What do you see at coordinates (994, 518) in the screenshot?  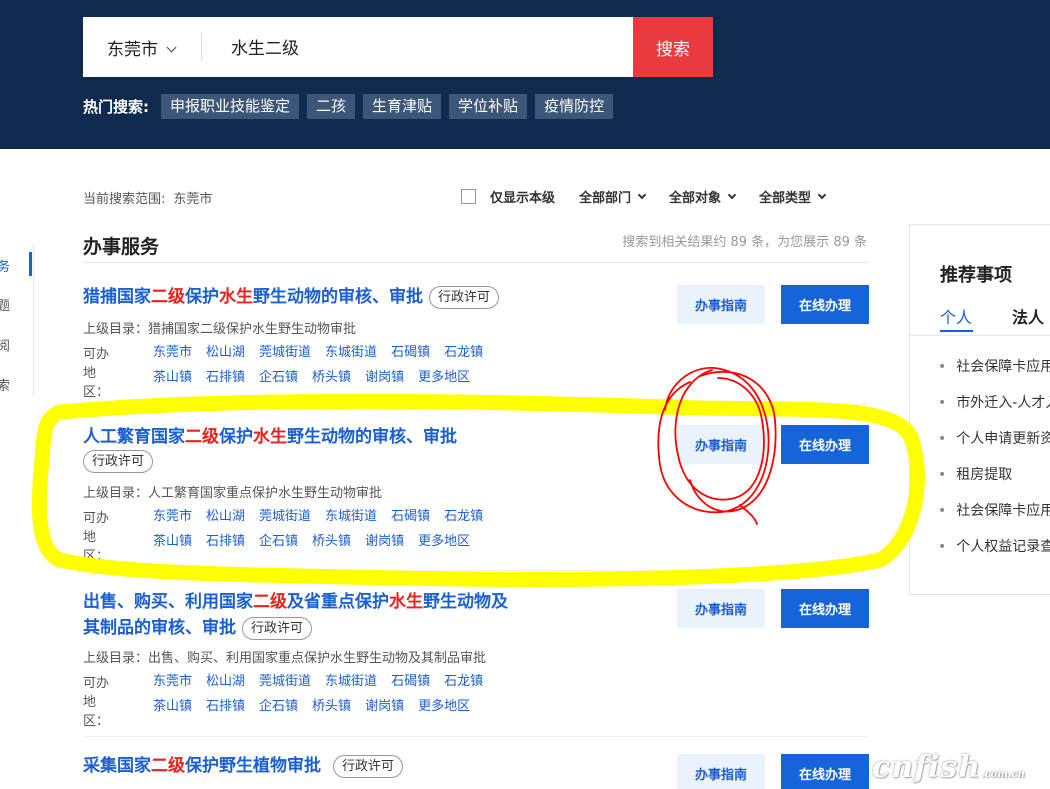 I see `recommend-item: 社会保障卡应用` at bounding box center [994, 518].